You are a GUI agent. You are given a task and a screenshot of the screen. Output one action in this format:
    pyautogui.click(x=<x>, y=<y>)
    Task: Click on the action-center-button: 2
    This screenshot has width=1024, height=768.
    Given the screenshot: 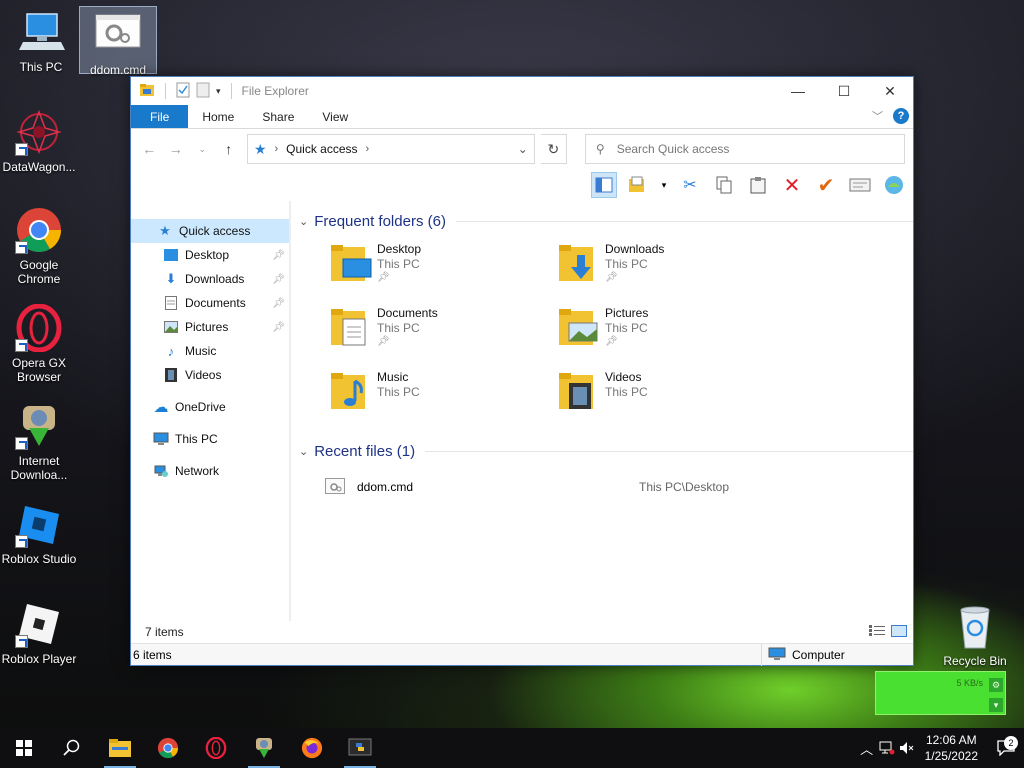 What is the action you would take?
    pyautogui.click(x=1006, y=746)
    